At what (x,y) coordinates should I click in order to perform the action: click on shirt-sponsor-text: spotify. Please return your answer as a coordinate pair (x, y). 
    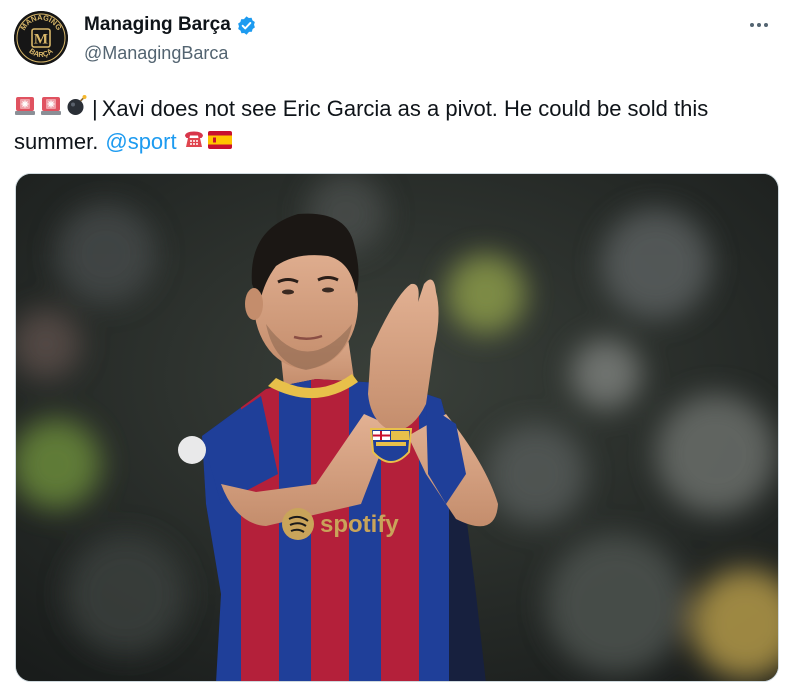
    Looking at the image, I should click on (359, 524).